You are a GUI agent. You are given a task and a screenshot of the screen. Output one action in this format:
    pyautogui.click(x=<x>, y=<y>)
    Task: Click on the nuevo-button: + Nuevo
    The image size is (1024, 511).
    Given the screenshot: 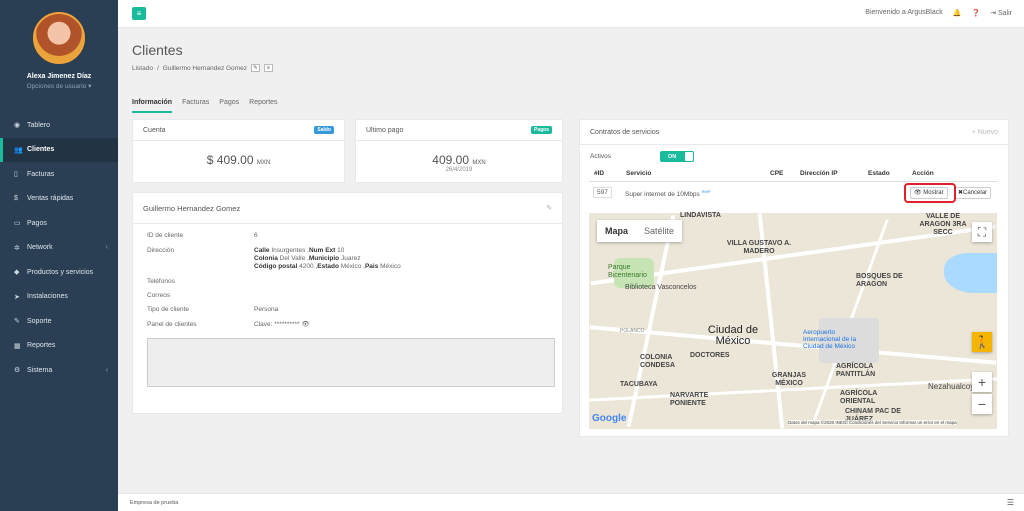 What is the action you would take?
    pyautogui.click(x=985, y=132)
    